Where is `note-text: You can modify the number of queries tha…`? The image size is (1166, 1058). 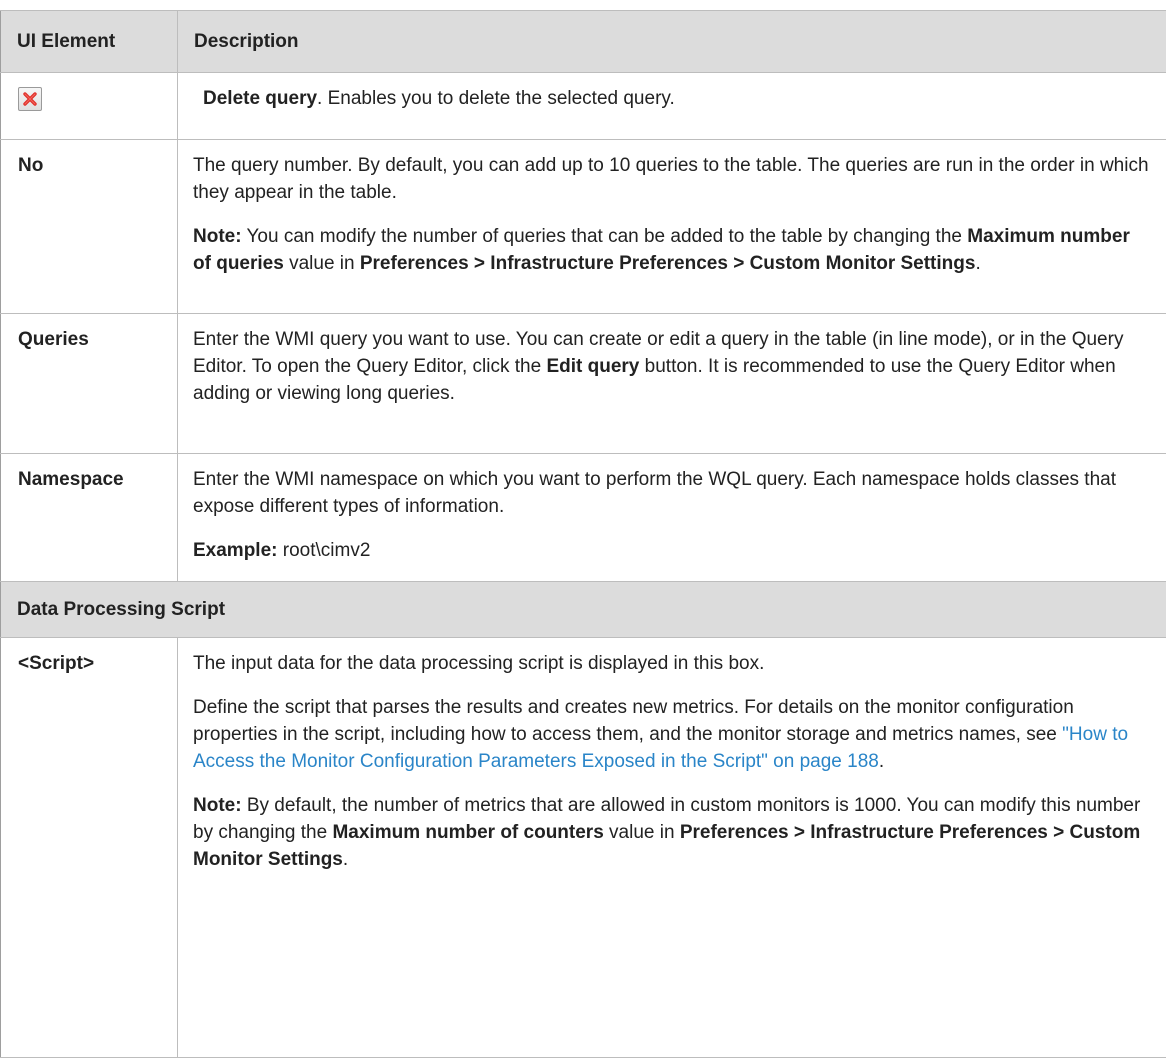
note-text: You can modify the number of queries tha… is located at coordinates (605, 236).